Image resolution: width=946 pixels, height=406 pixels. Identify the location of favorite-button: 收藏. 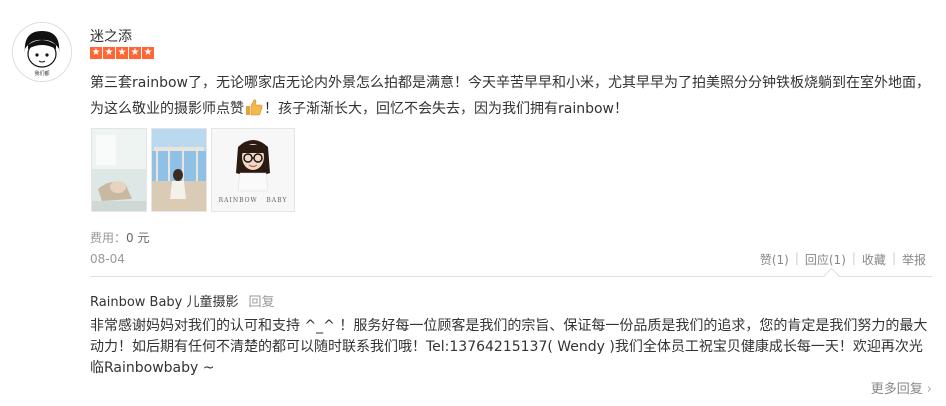
(874, 259).